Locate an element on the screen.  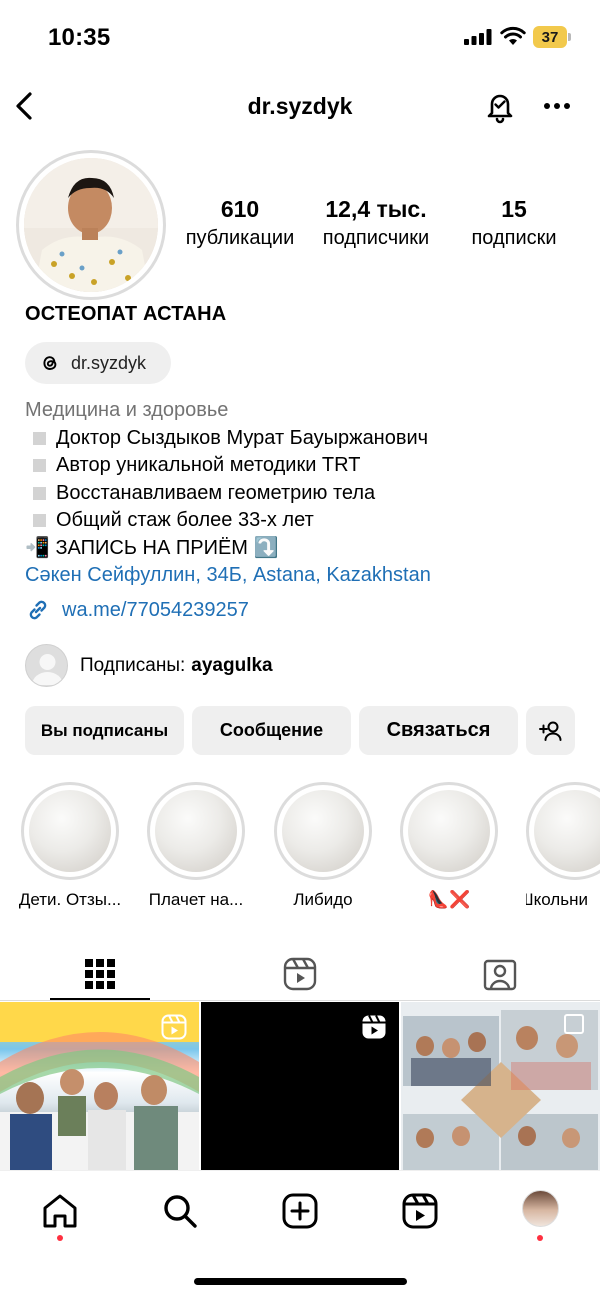
following-button: Вы подписаны is located at coordinates (104, 730).